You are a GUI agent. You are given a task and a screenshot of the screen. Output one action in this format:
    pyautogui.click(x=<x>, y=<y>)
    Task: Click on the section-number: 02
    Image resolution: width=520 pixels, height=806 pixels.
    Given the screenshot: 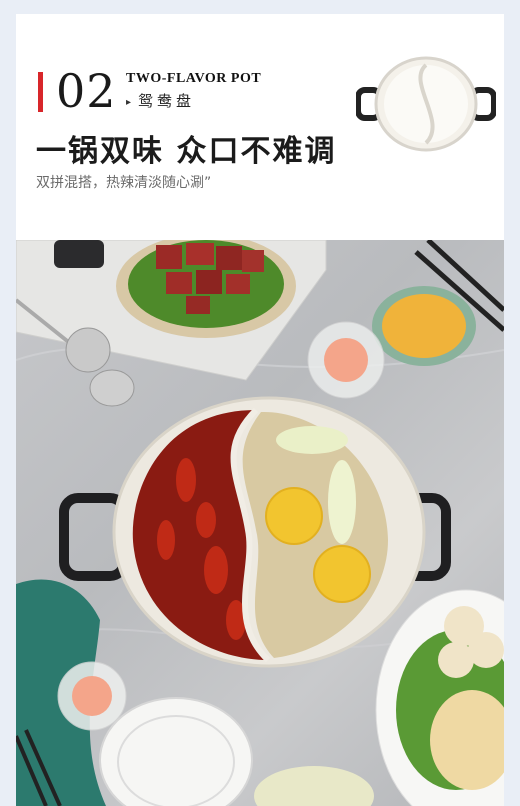 What is the action you would take?
    pyautogui.click(x=86, y=91)
    